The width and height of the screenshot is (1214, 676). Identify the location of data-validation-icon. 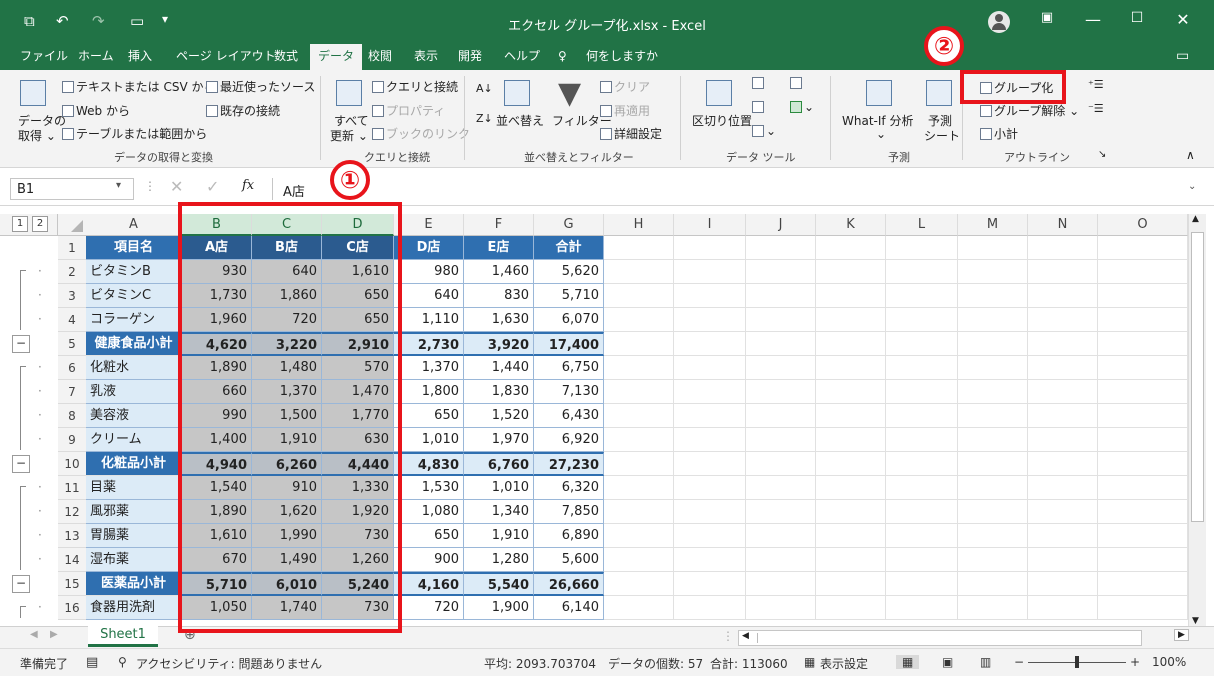
(759, 107).